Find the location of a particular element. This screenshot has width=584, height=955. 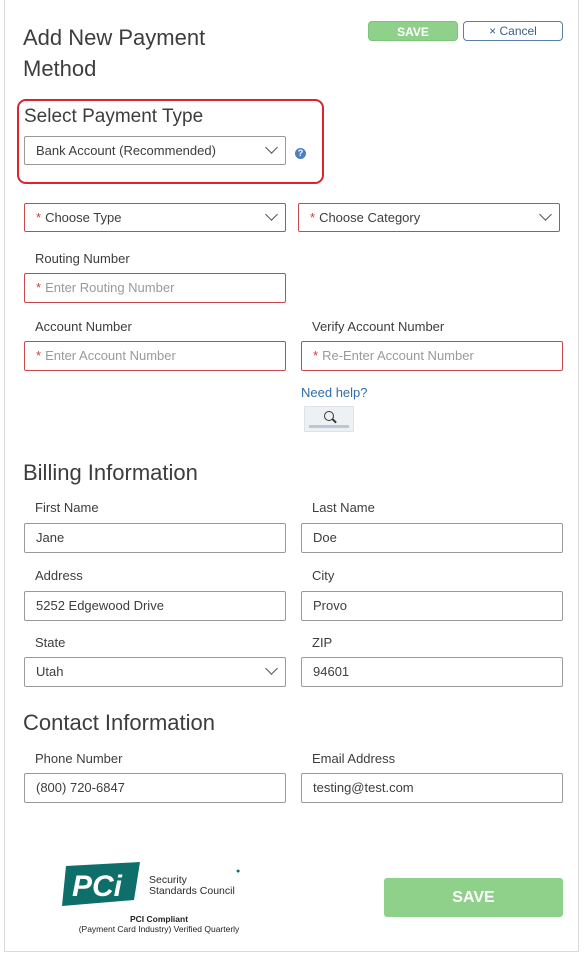

check-example-thumbnail is located at coordinates (329, 419).